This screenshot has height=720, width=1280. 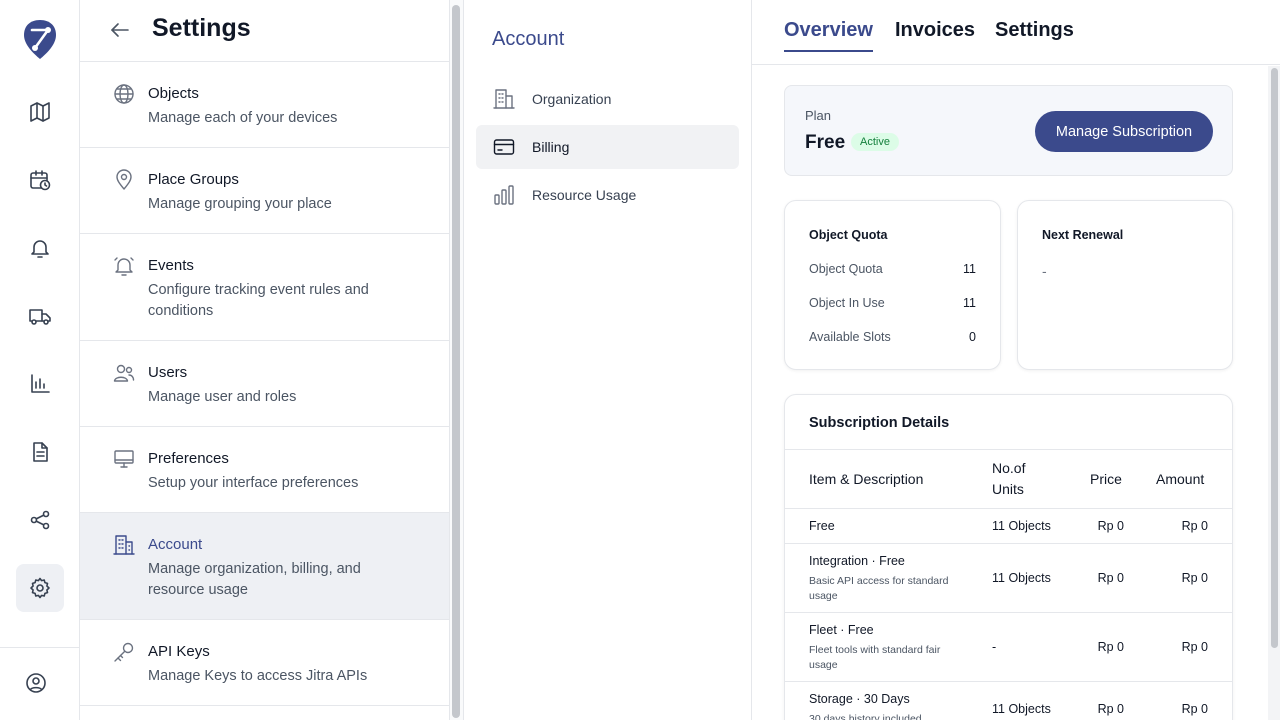 What do you see at coordinates (264, 105) in the screenshot?
I see `settings-item-objects: Objects Manage each of your devices` at bounding box center [264, 105].